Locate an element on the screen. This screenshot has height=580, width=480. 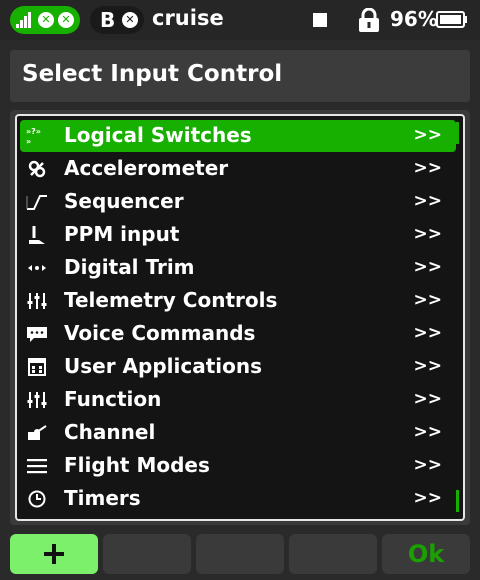
connection-status-pill: ✕ ✕ is located at coordinates (45, 20).